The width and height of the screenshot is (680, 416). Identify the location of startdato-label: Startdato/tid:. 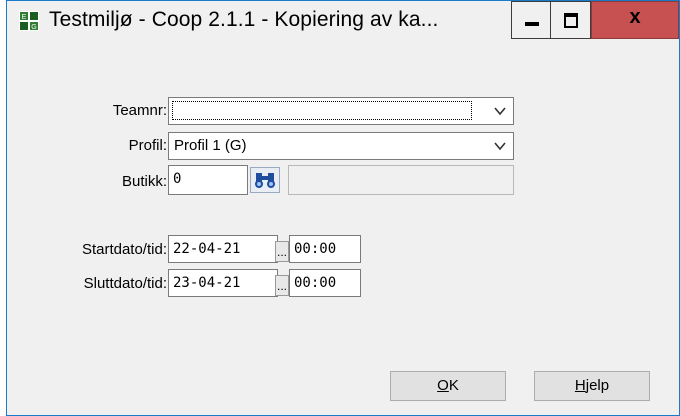
(124, 249).